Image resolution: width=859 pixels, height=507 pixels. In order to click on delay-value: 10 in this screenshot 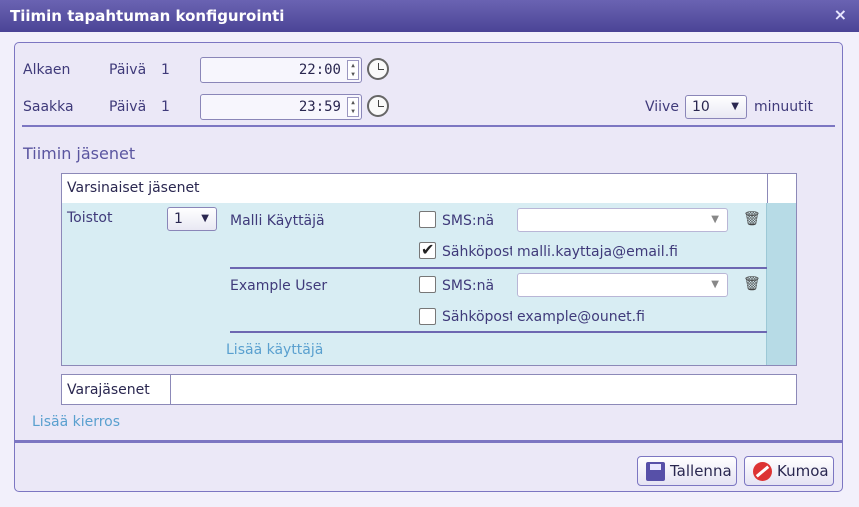, I will do `click(701, 107)`.